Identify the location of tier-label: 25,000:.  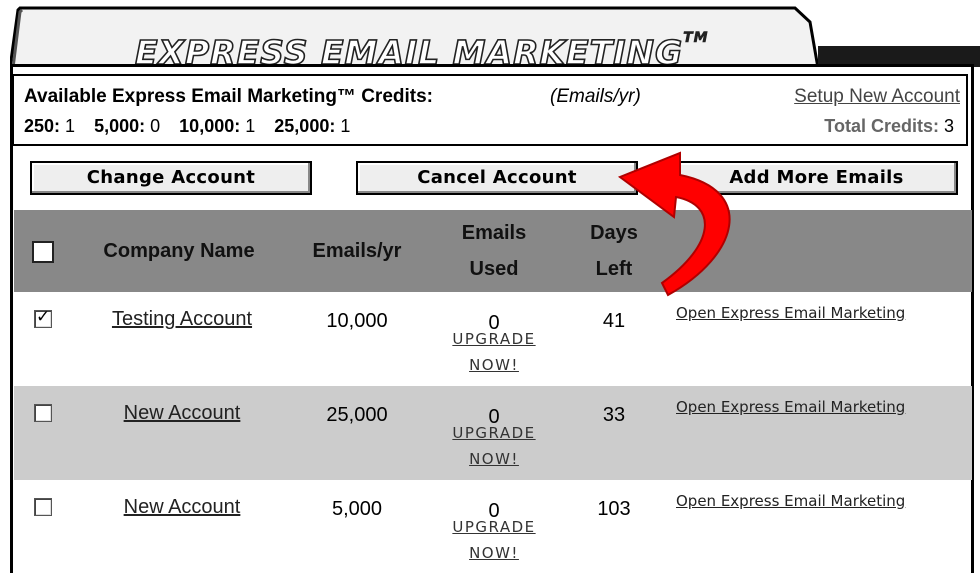
(305, 126).